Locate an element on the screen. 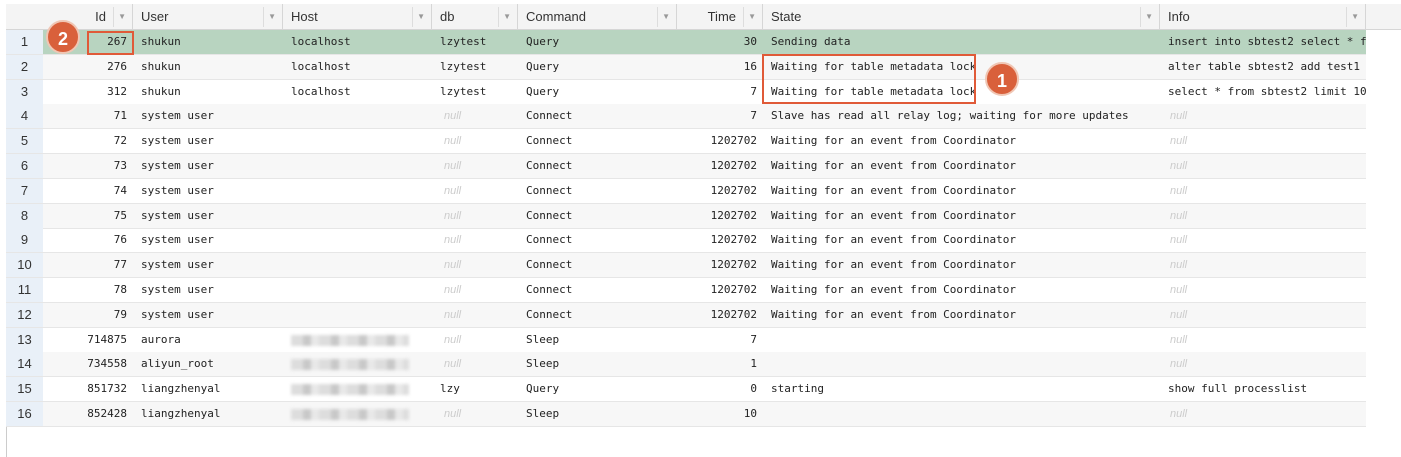  column-header-host: Host ▼ is located at coordinates (357, 17).